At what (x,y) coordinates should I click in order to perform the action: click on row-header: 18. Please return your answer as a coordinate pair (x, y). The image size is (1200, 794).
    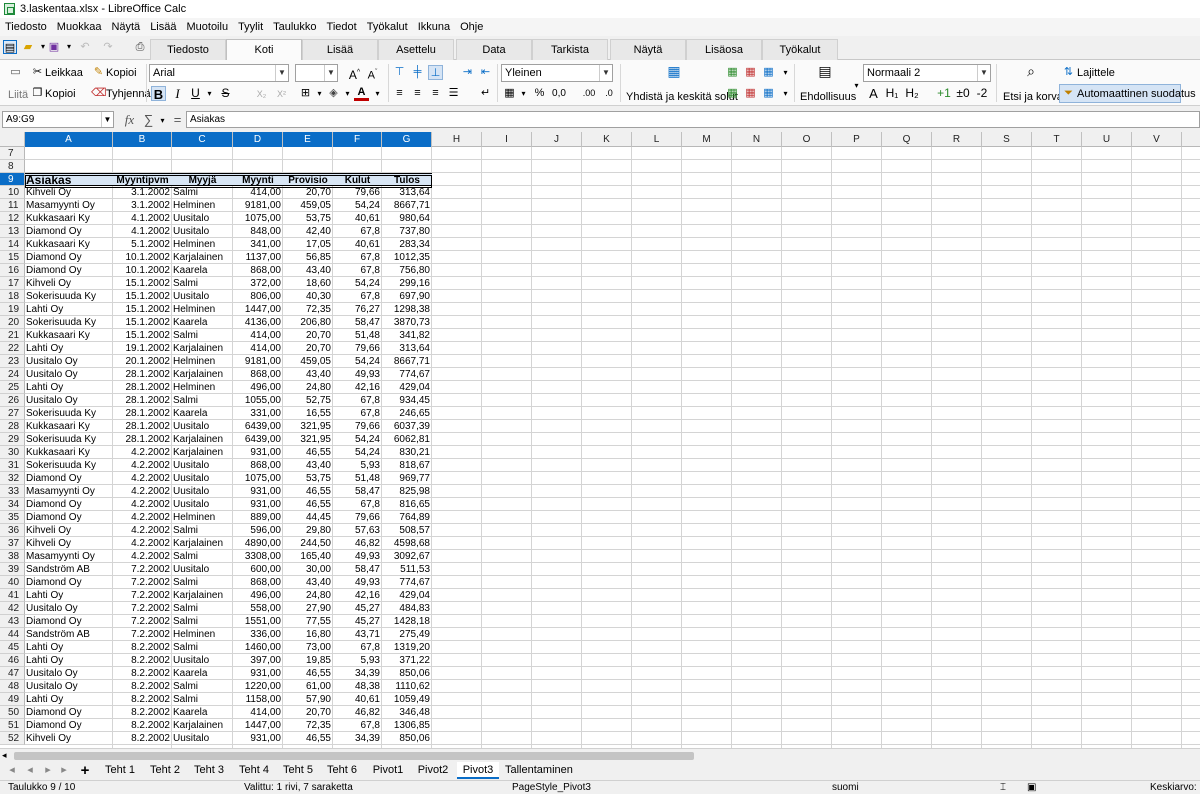
    Looking at the image, I should click on (12, 296).